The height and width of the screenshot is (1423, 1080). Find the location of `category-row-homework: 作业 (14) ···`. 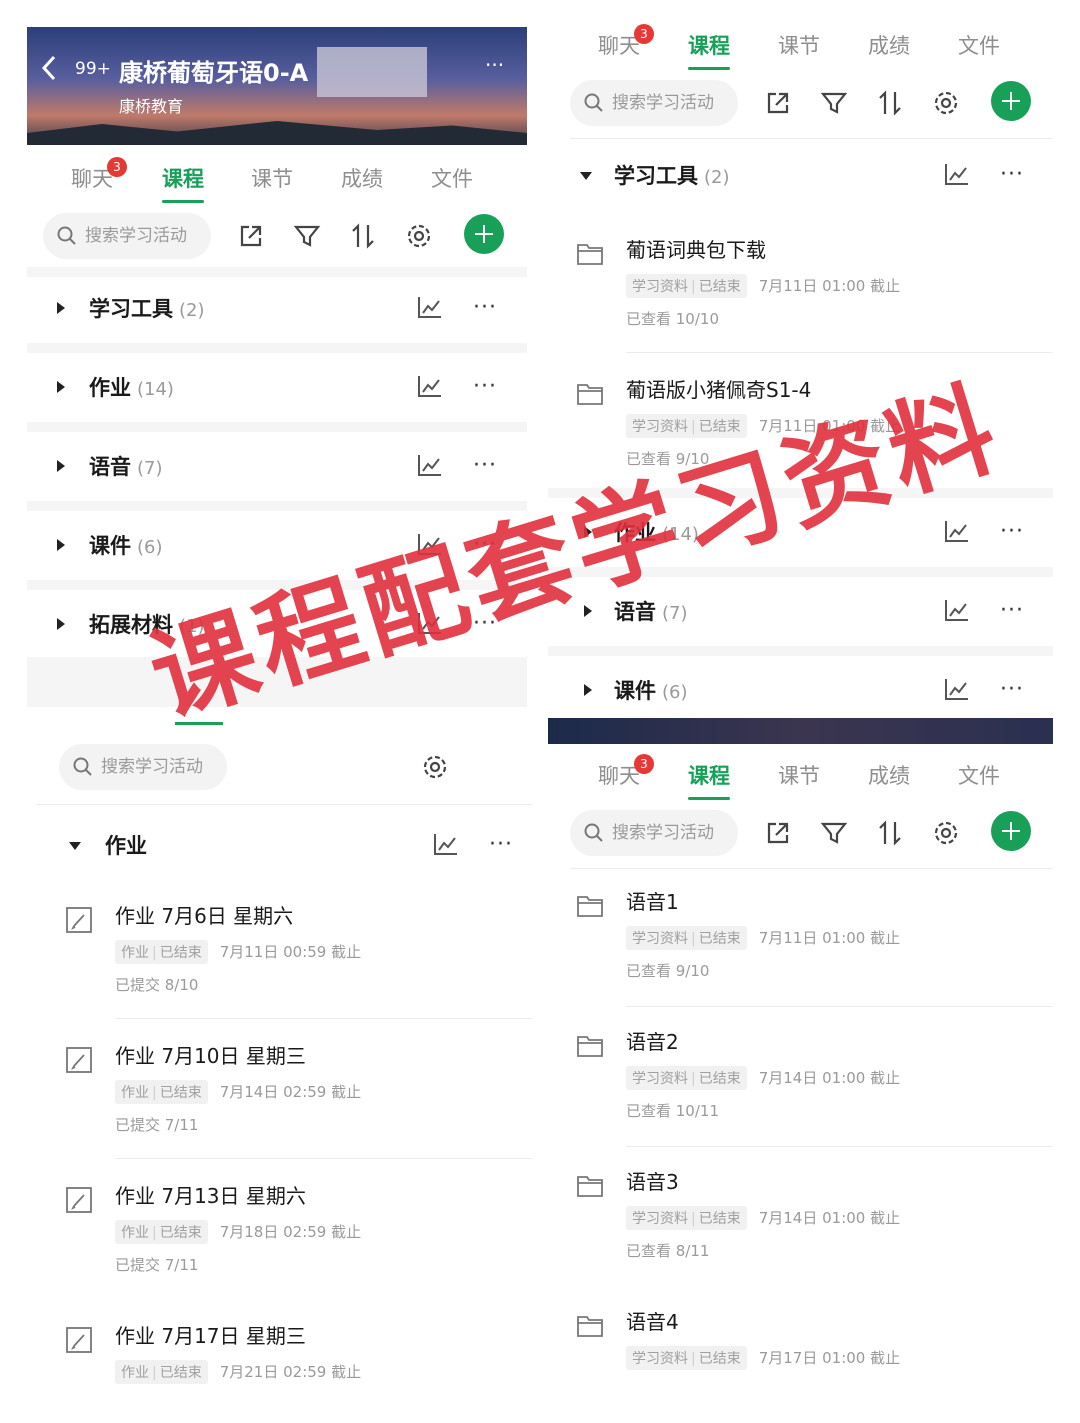

category-row-homework: 作业 (14) ··· is located at coordinates (277, 387).